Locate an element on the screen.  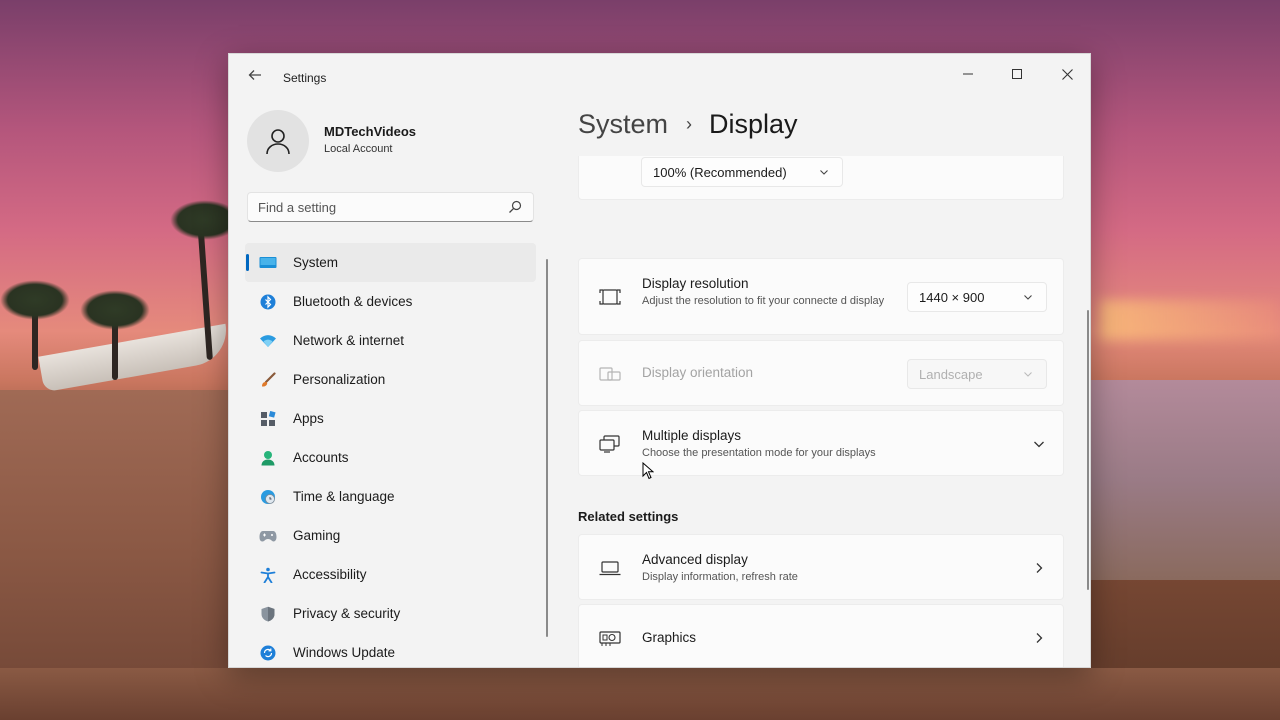
orientation-card: Display orientation Landscape is located at coordinates (821, 373).